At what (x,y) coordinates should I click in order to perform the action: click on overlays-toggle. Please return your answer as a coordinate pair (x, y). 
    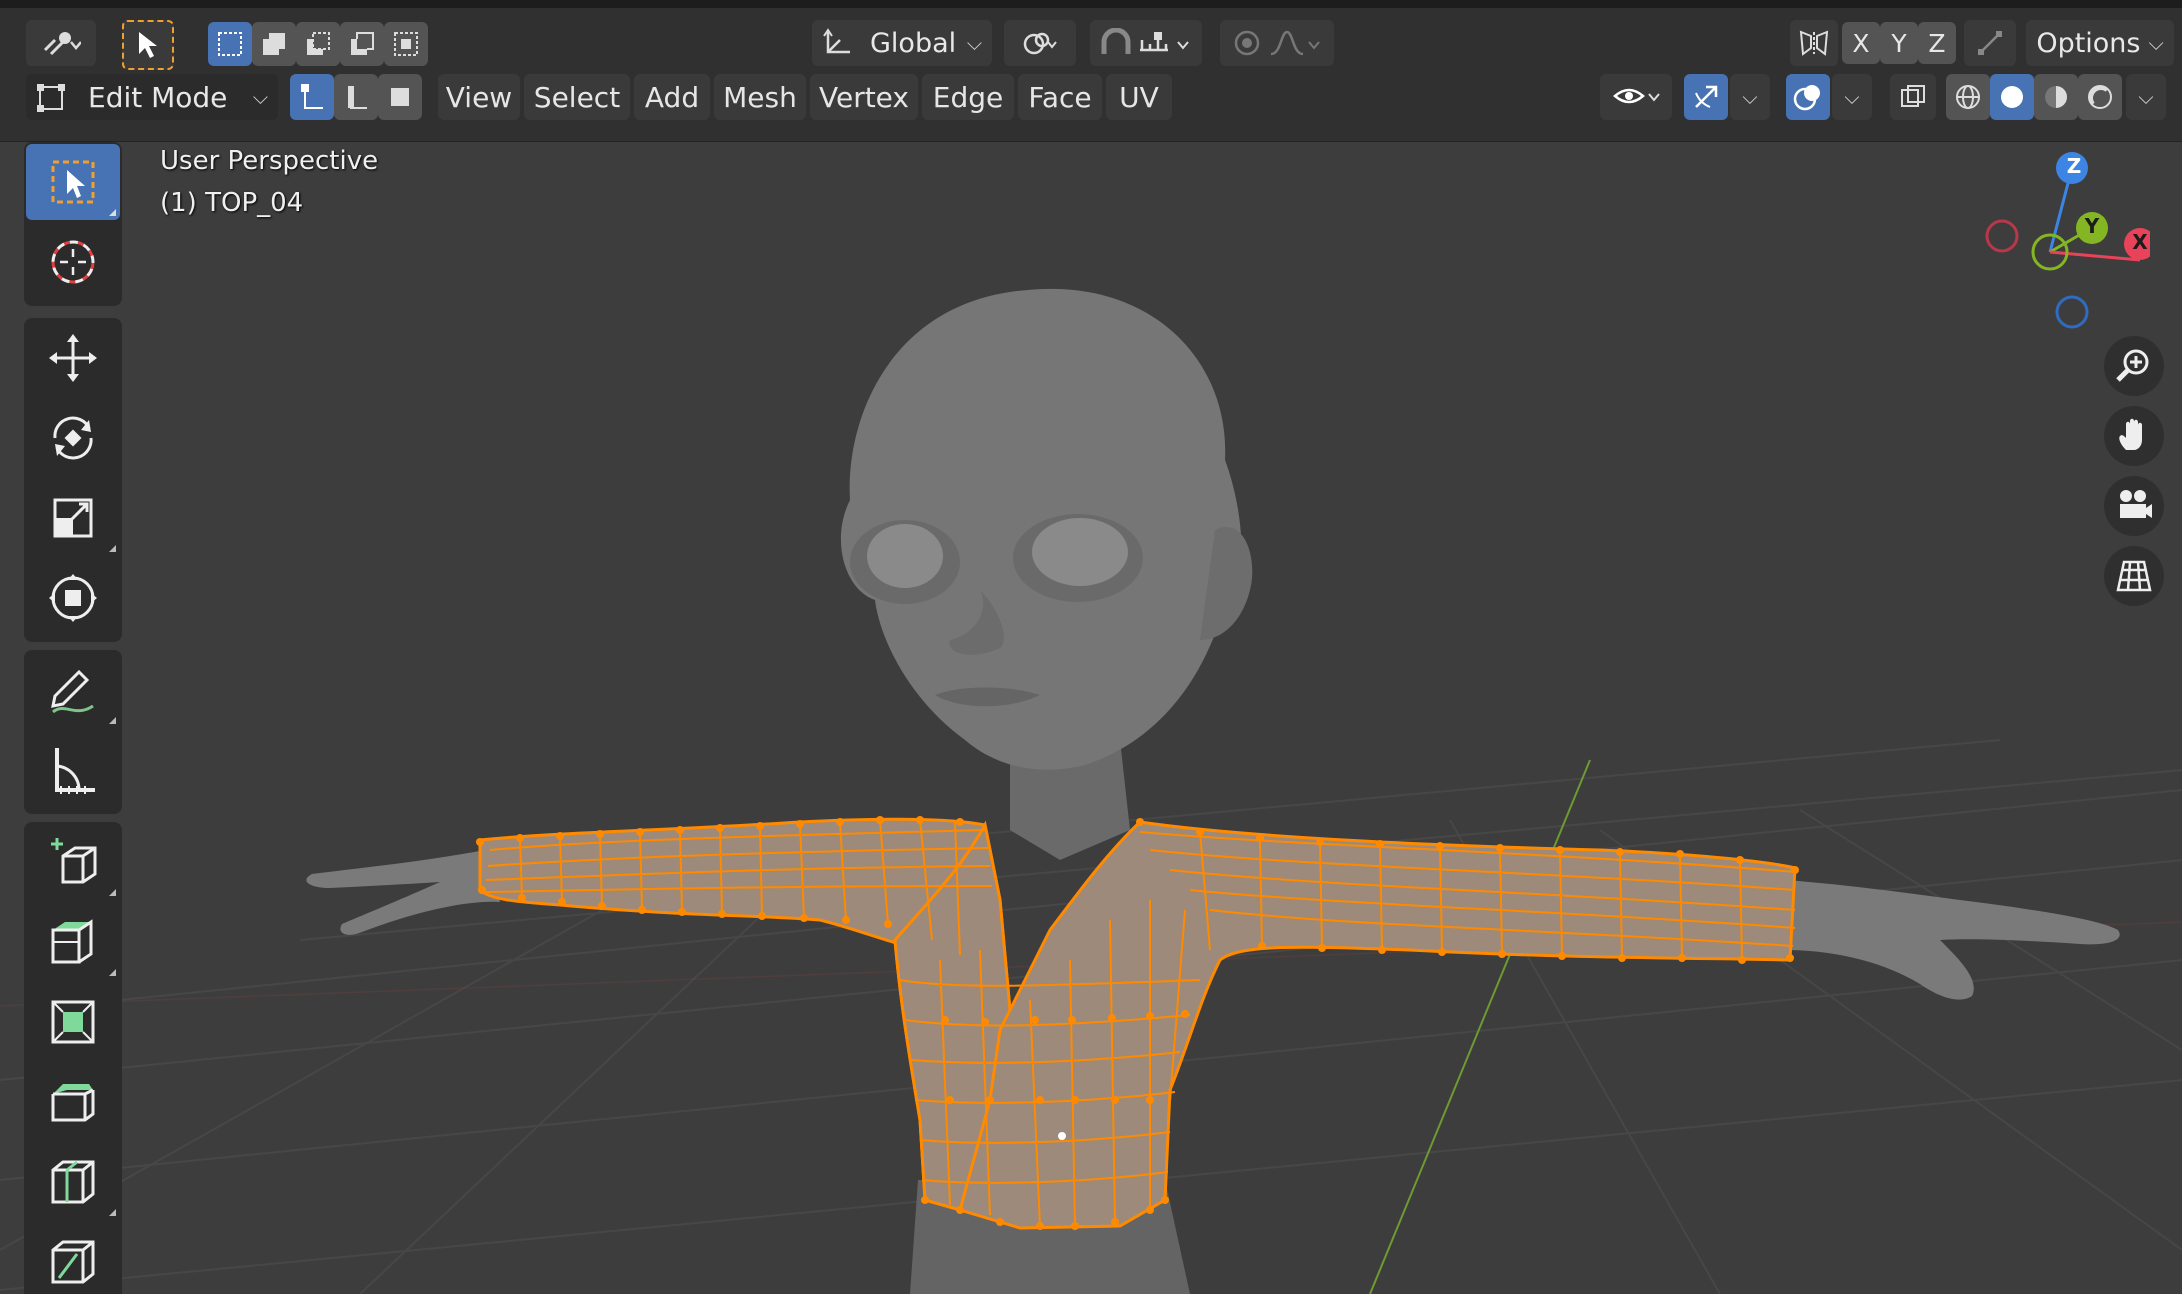
    Looking at the image, I should click on (1808, 97).